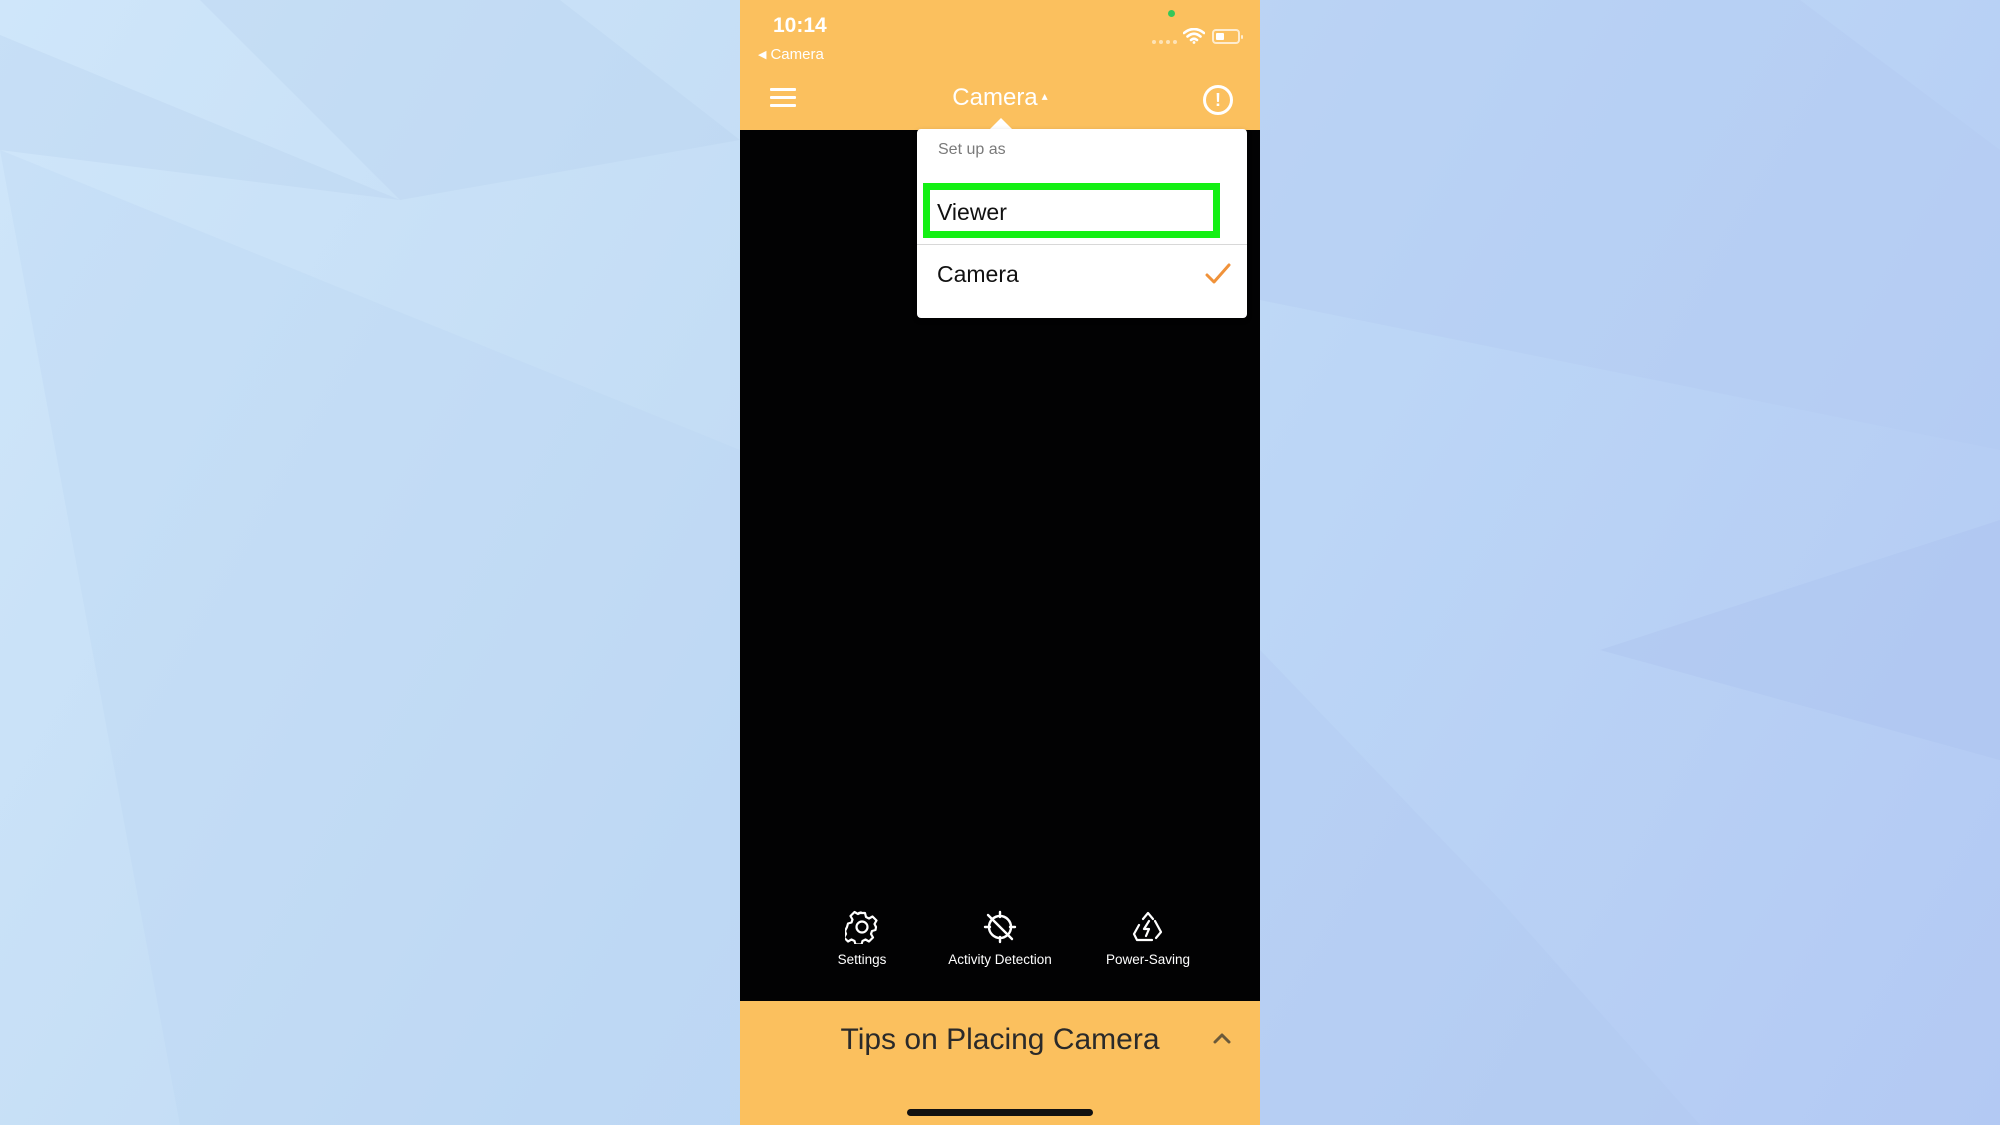  Describe the element at coordinates (762, 55) in the screenshot. I see `back-triangle-icon: ◀` at that location.